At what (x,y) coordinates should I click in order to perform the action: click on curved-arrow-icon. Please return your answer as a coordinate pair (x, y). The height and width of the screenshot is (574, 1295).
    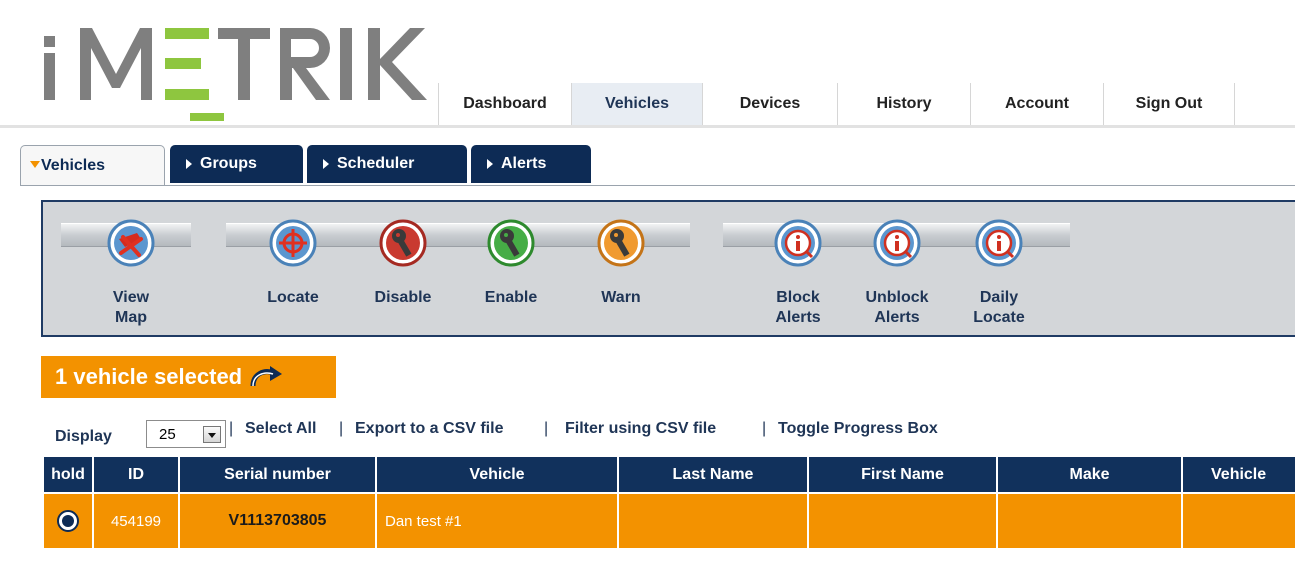
    Looking at the image, I should click on (266, 376).